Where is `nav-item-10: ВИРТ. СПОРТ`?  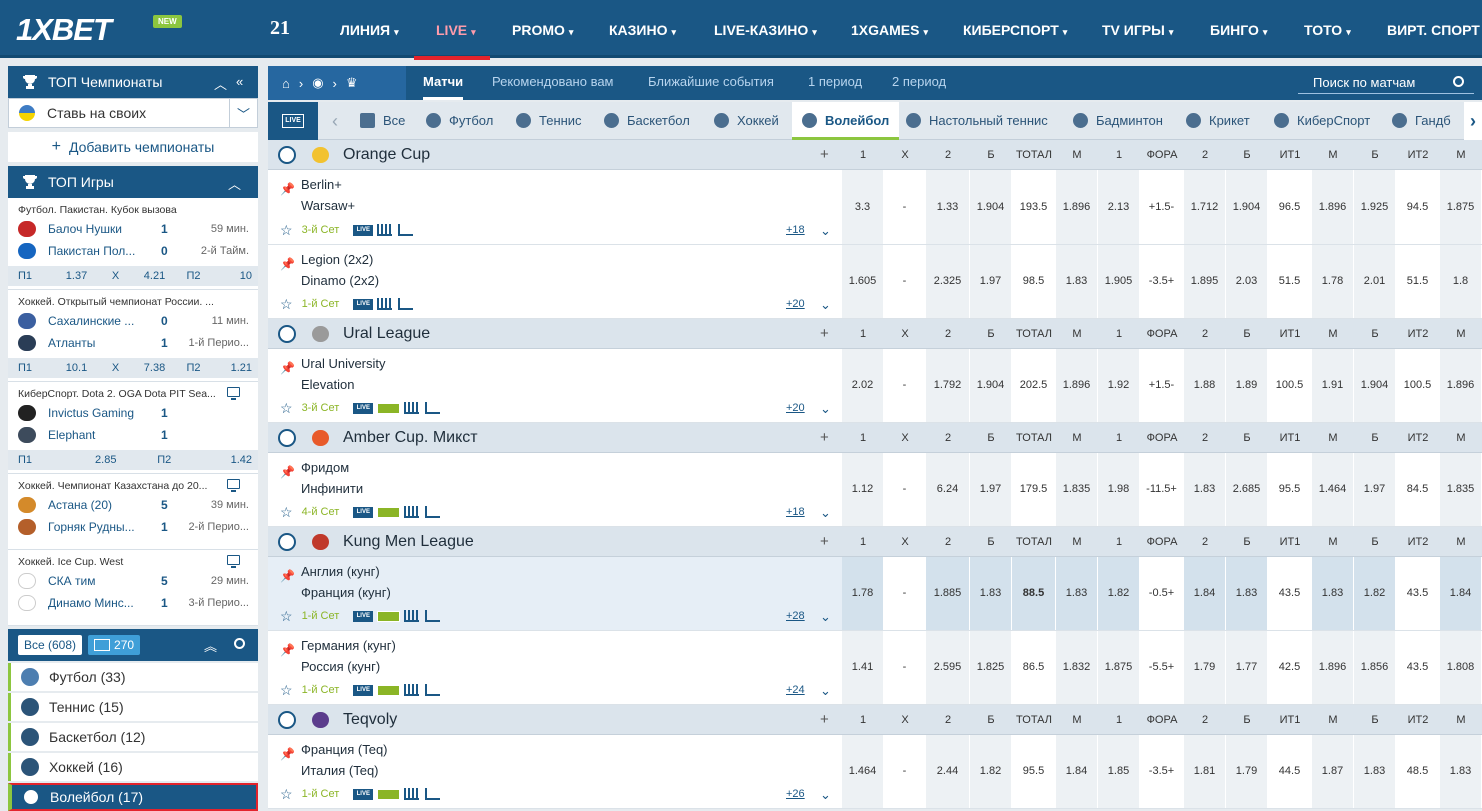 nav-item-10: ВИРТ. СПОРТ is located at coordinates (1433, 29).